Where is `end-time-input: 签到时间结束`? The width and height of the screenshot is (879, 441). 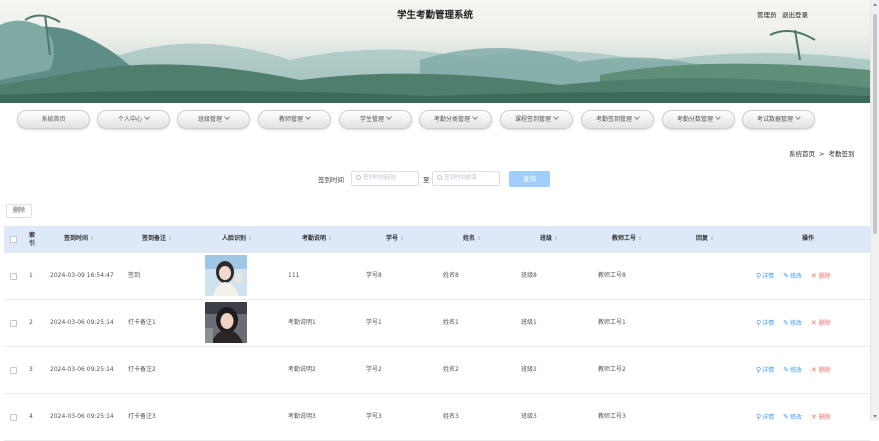
end-time-input: 签到时间结束 is located at coordinates (466, 178).